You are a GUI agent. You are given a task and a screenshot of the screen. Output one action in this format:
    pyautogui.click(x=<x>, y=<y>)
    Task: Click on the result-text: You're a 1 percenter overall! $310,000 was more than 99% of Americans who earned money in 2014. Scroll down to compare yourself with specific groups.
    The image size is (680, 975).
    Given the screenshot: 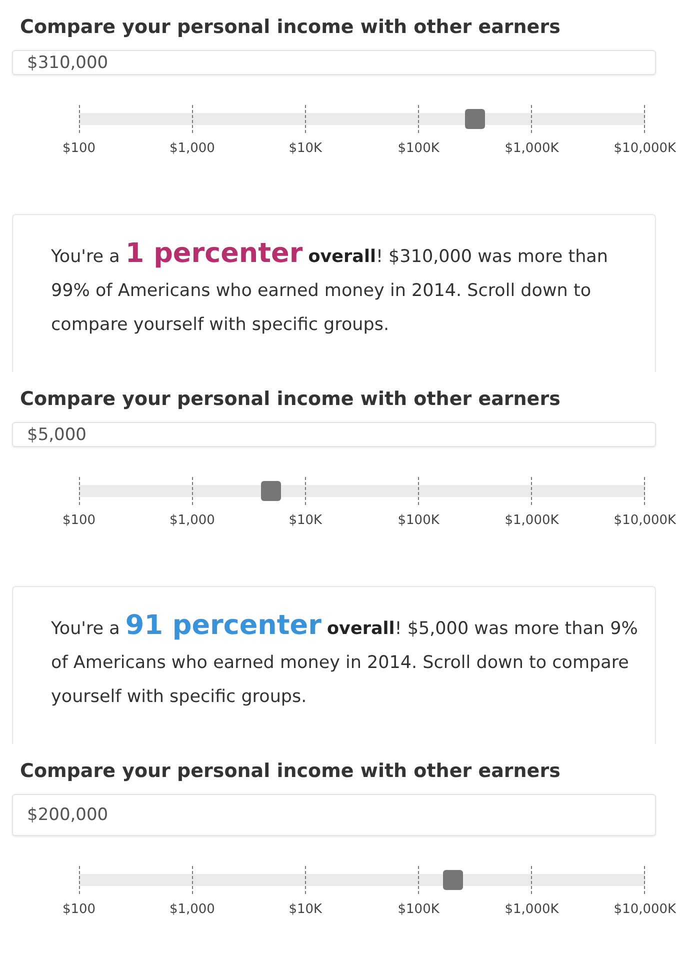 What is the action you would take?
    pyautogui.click(x=330, y=287)
    